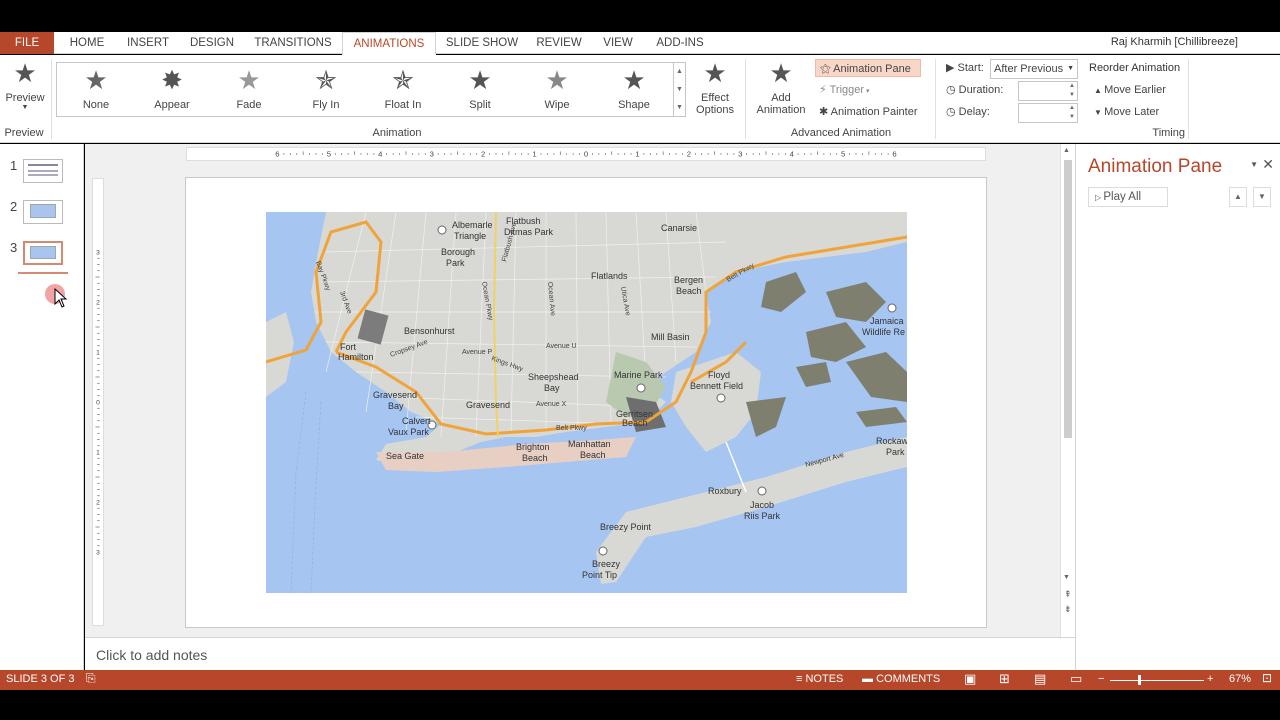 The height and width of the screenshot is (720, 1280). What do you see at coordinates (1066, 150) in the screenshot?
I see `scroll-up-arrow: ▲` at bounding box center [1066, 150].